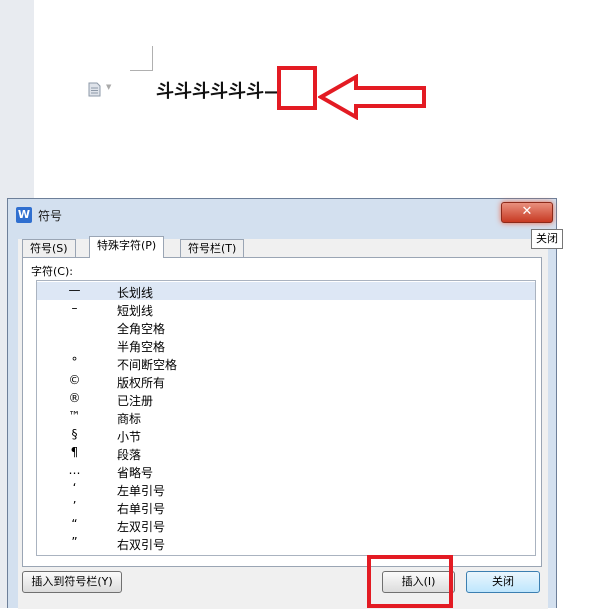 Image resolution: width=604 pixels, height=609 pixels. What do you see at coordinates (372, 97) in the screenshot?
I see `left-arrow-annotation` at bounding box center [372, 97].